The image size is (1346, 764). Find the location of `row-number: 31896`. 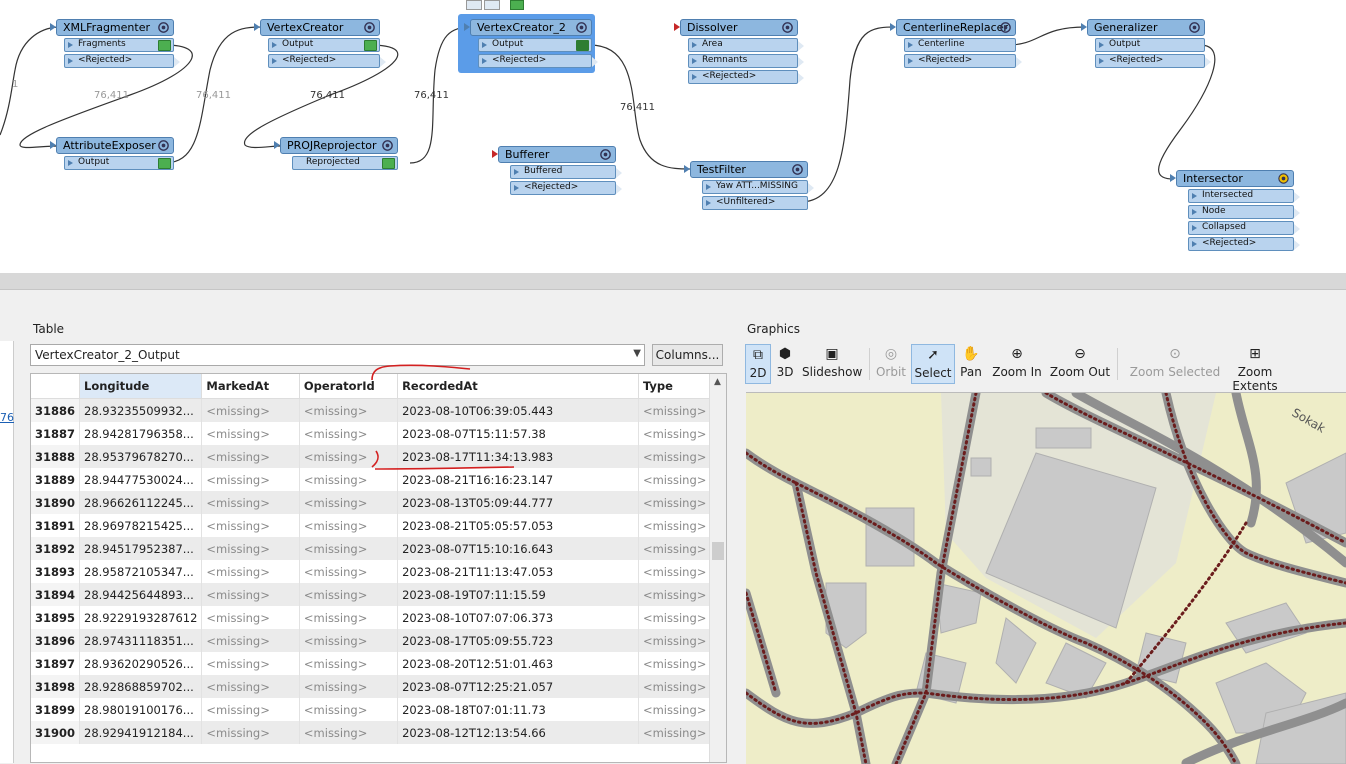

row-number: 31896 is located at coordinates (56, 640).